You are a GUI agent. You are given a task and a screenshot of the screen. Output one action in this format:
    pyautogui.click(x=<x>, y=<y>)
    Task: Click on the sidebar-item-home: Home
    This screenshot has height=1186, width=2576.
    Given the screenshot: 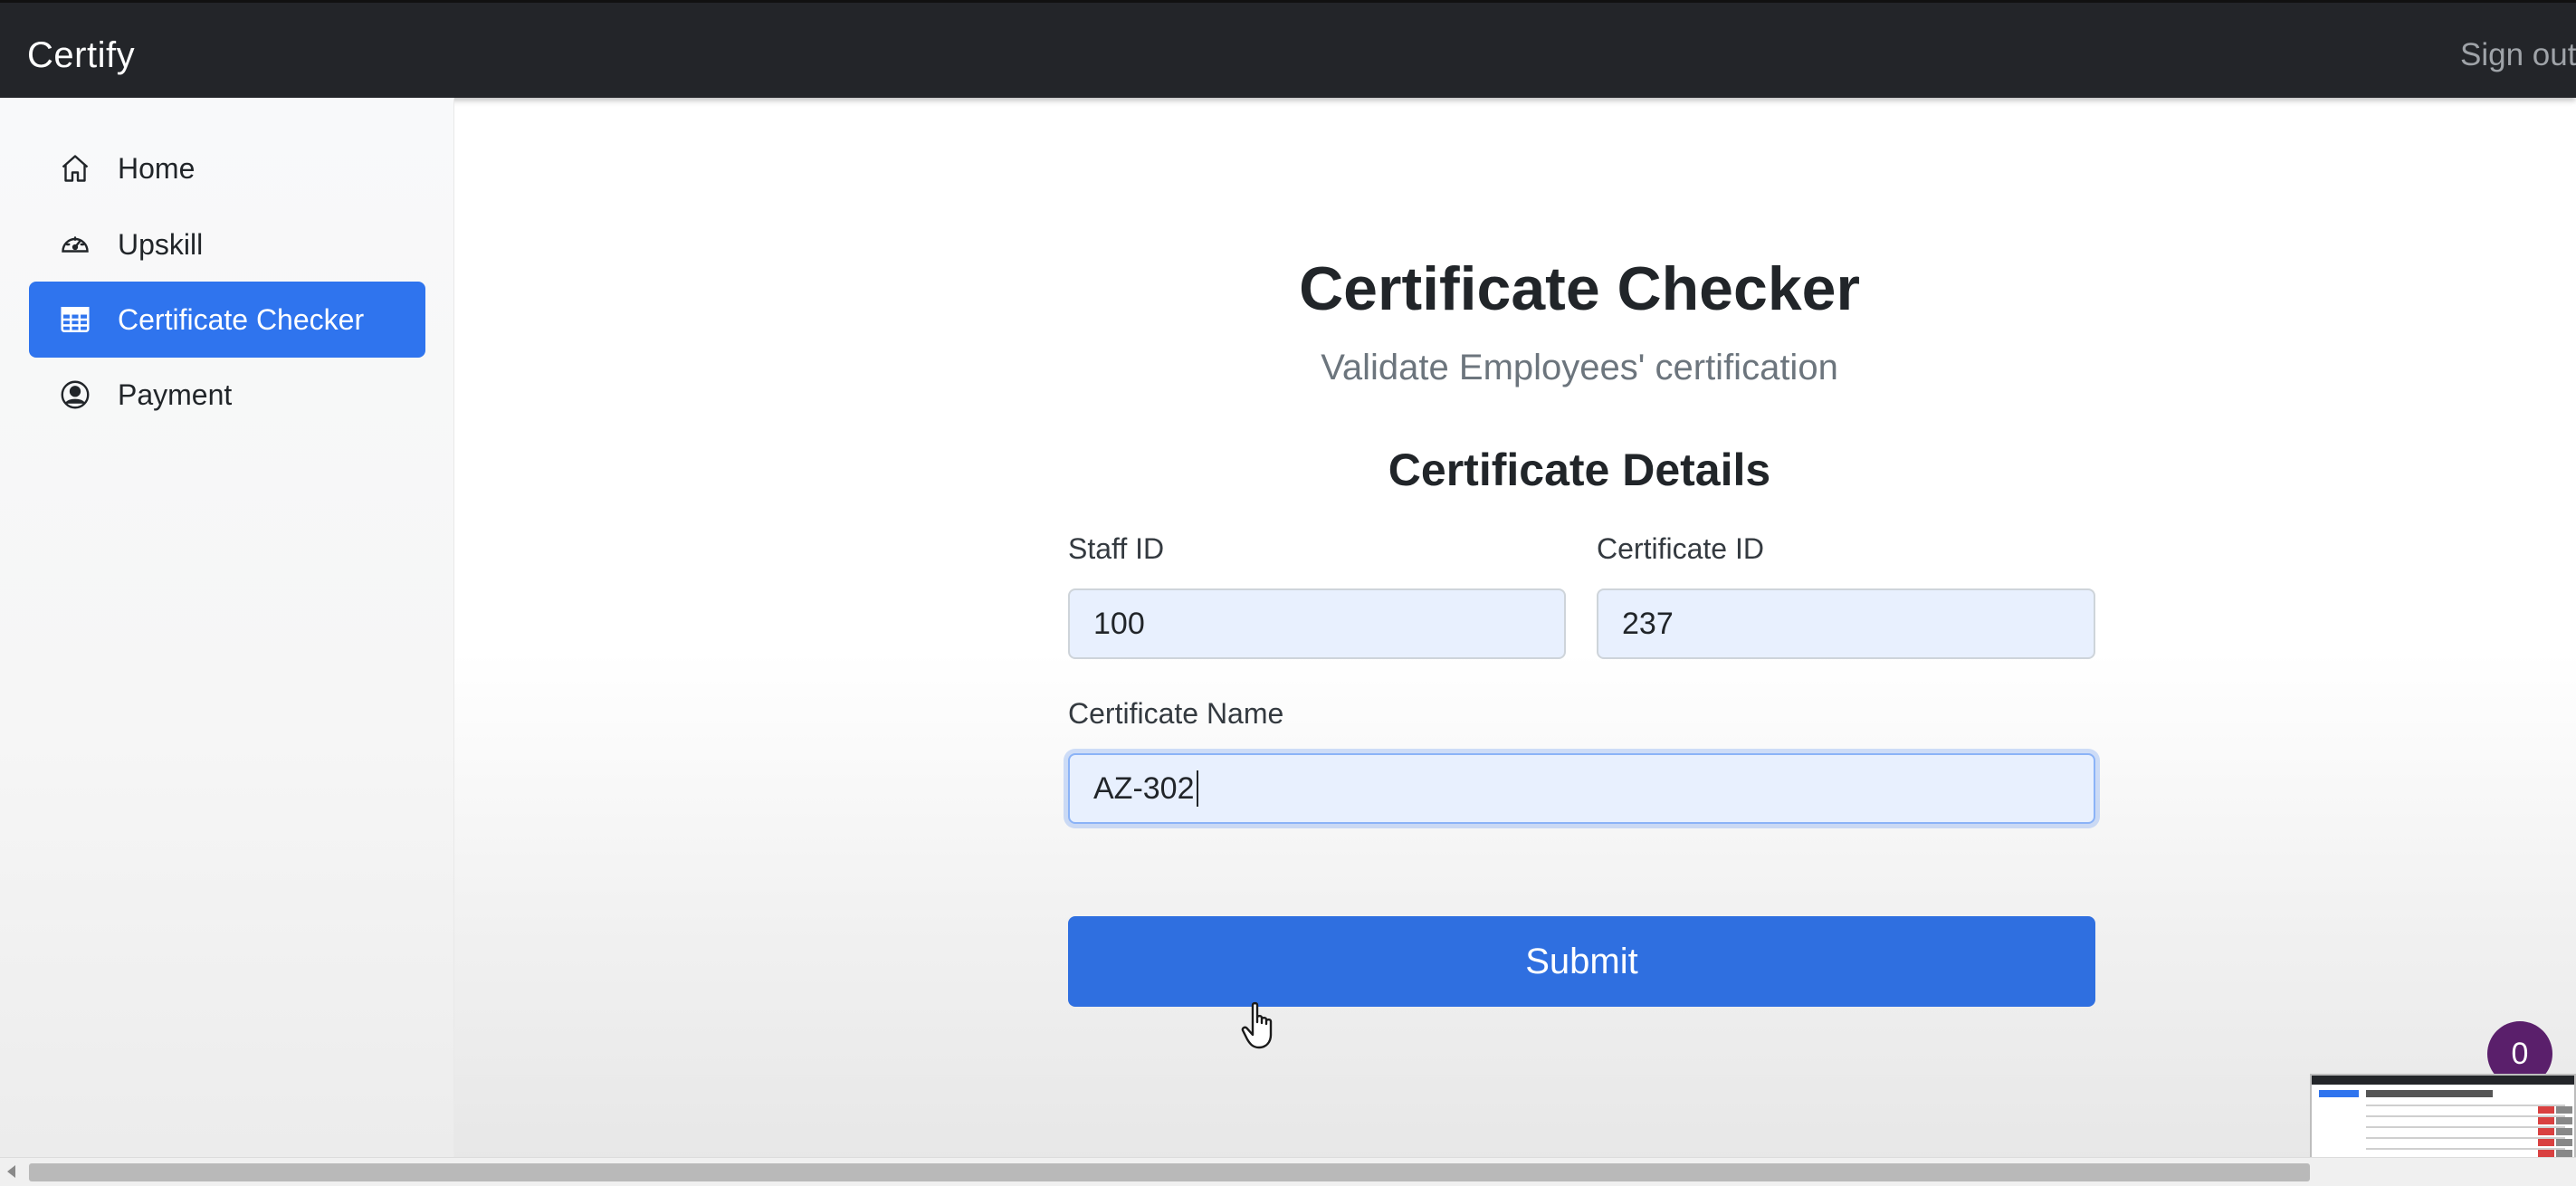 What is the action you would take?
    pyautogui.click(x=227, y=168)
    